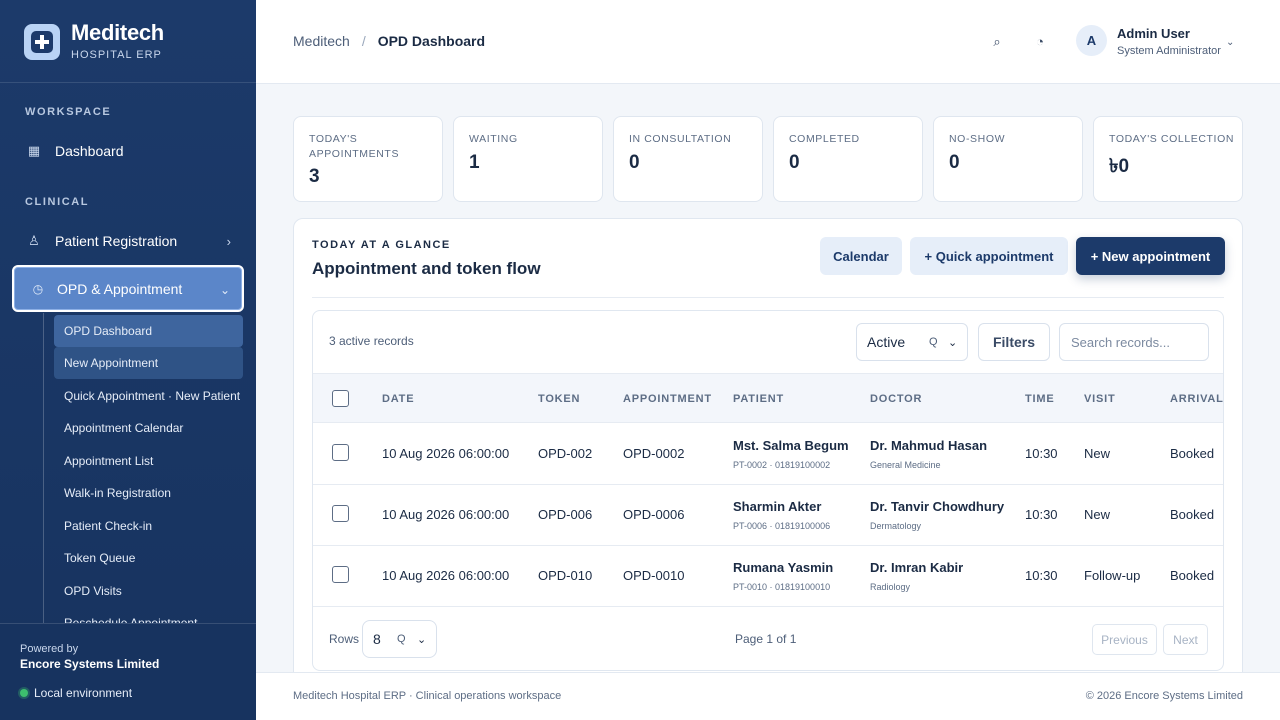  I want to click on cell-appointment: OPD-0006, so click(654, 514).